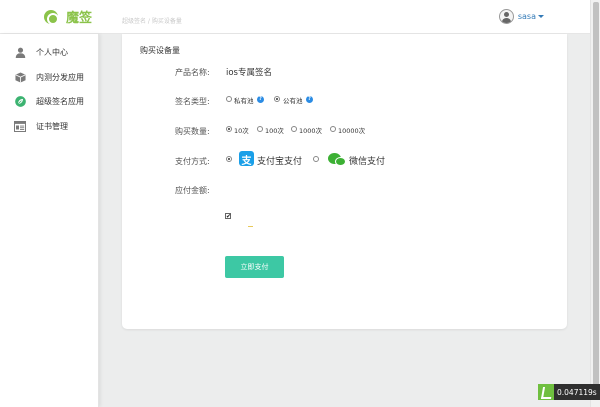 Image resolution: width=600 pixels, height=407 pixels. What do you see at coordinates (160, 50) in the screenshot?
I see `card-title: 购买设备量` at bounding box center [160, 50].